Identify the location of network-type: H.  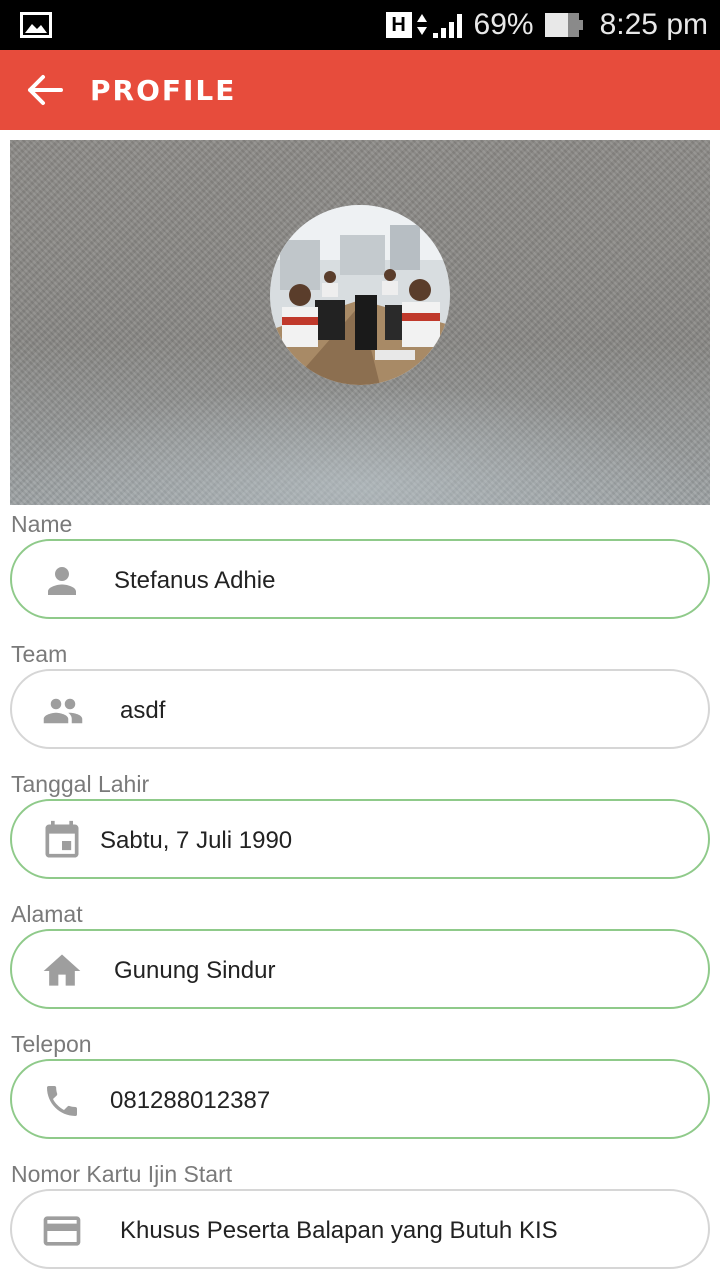
(398, 25).